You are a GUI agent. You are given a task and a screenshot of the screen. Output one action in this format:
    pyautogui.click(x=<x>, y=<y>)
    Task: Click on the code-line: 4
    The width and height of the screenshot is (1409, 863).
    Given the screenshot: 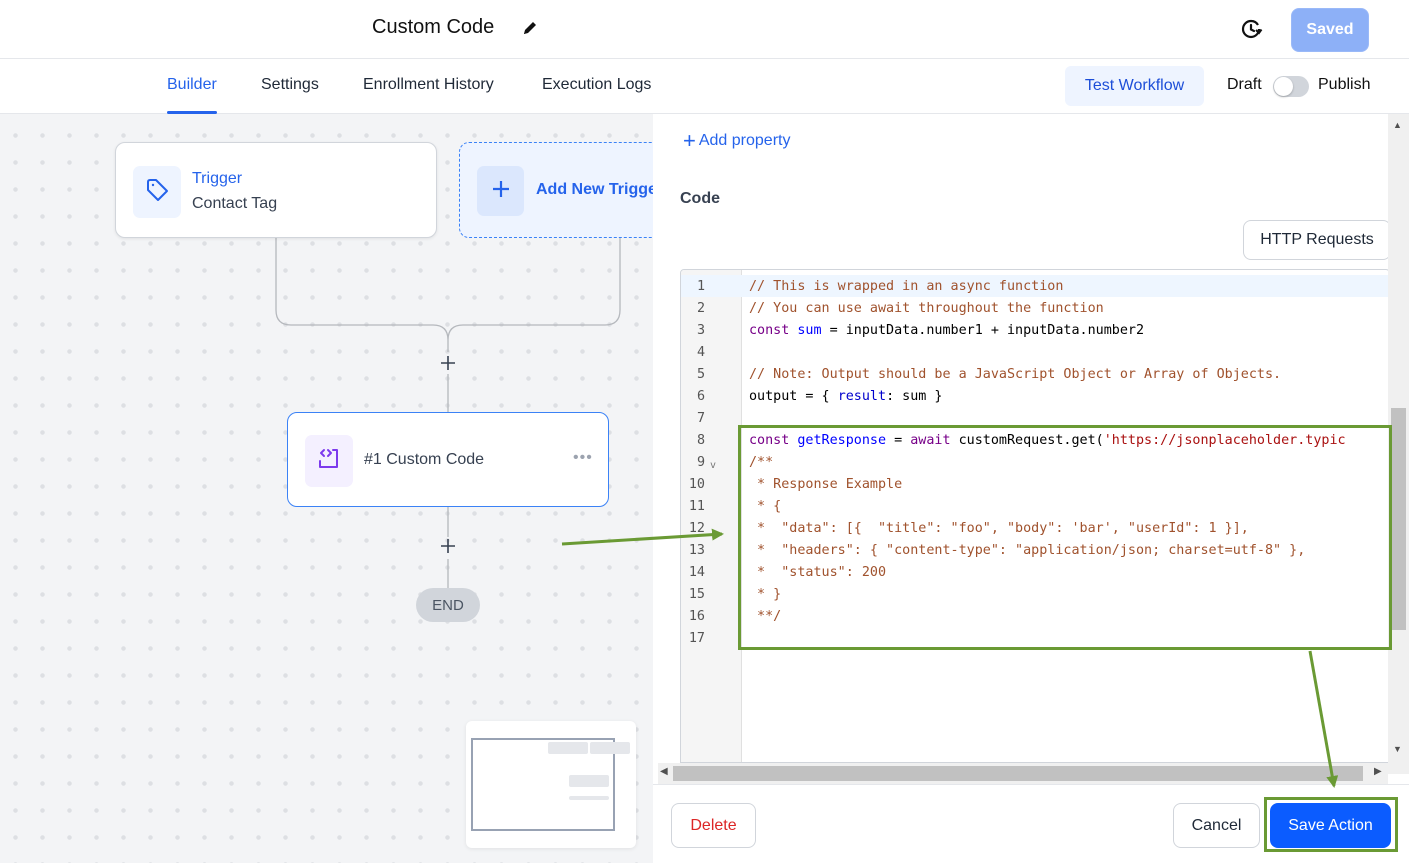 What is the action you would take?
    pyautogui.click(x=1035, y=353)
    